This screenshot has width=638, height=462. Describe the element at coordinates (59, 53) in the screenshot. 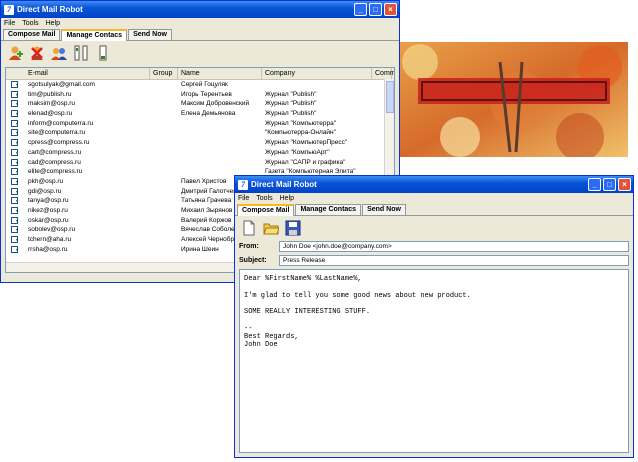

I see `groups-button` at that location.